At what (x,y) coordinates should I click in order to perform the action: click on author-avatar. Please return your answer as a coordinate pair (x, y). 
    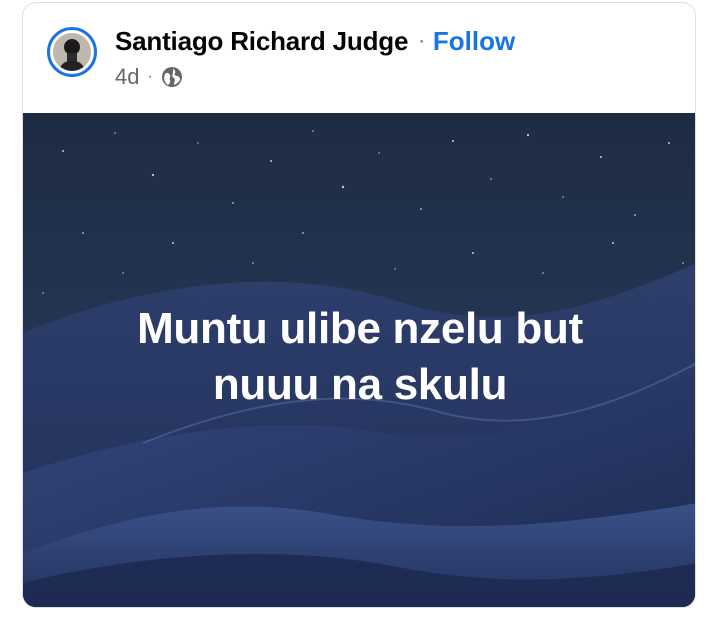
    Looking at the image, I should click on (72, 52).